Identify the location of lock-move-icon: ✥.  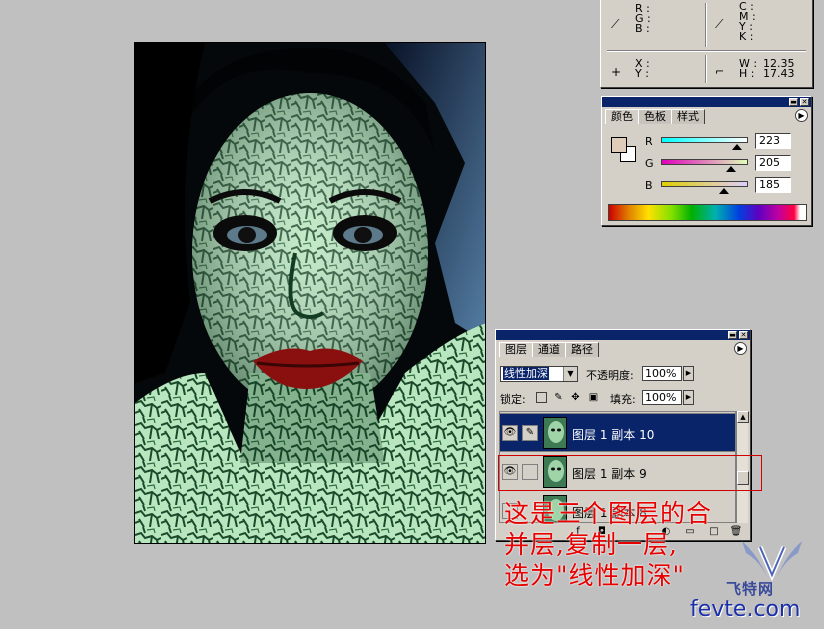
(575, 397).